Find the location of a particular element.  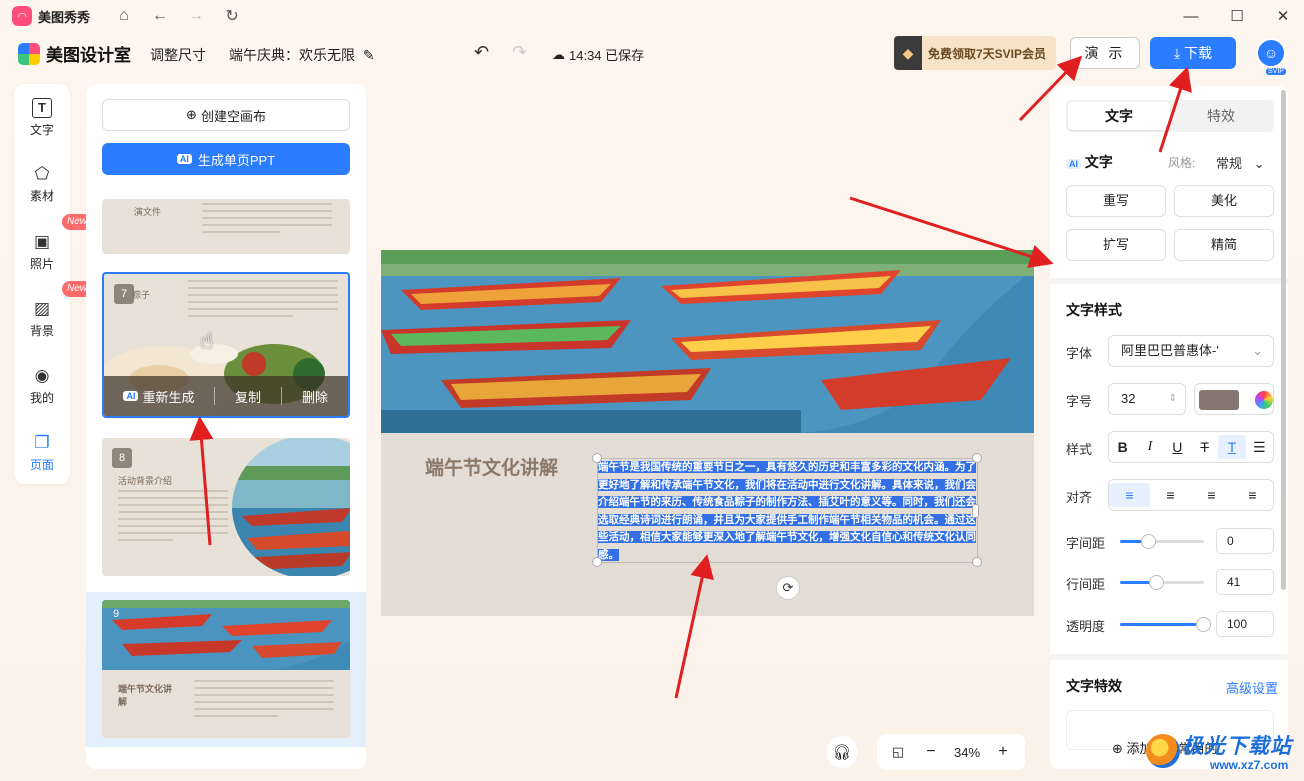

copy-button: 复制 is located at coordinates (248, 396).